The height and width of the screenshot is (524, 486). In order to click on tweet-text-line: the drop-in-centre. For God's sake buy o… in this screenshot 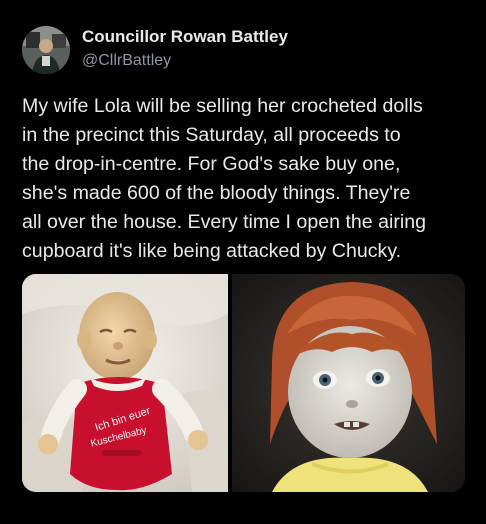, I will do `click(211, 164)`.